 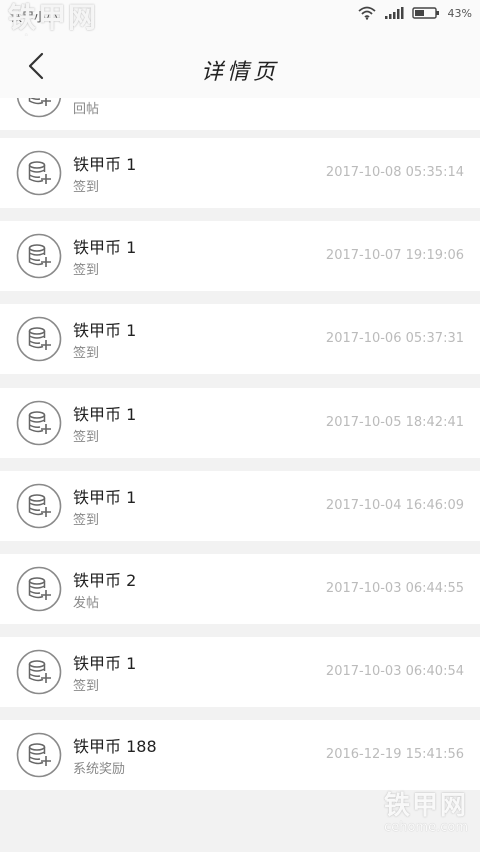 I want to click on nav-bar: 详情页, so click(x=240, y=67).